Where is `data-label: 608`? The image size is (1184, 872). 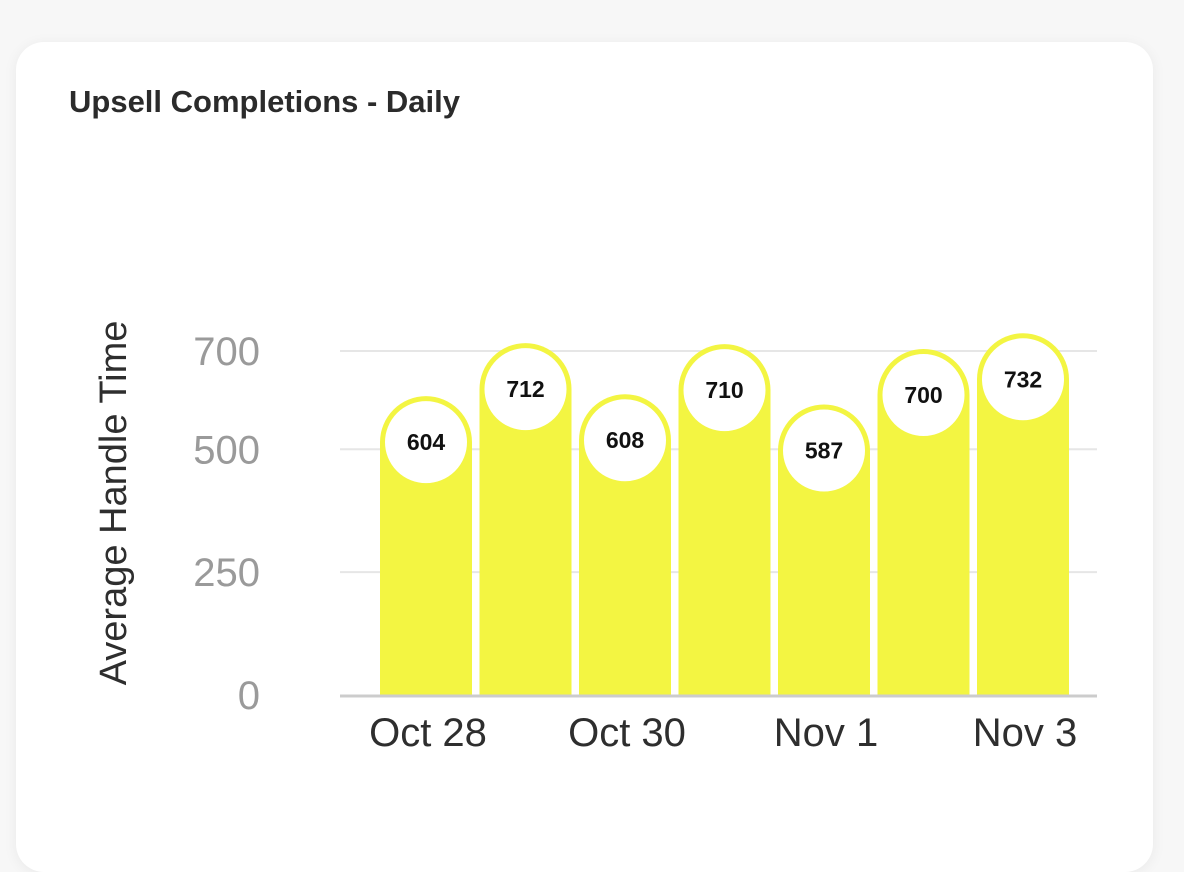 data-label: 608 is located at coordinates (625, 440).